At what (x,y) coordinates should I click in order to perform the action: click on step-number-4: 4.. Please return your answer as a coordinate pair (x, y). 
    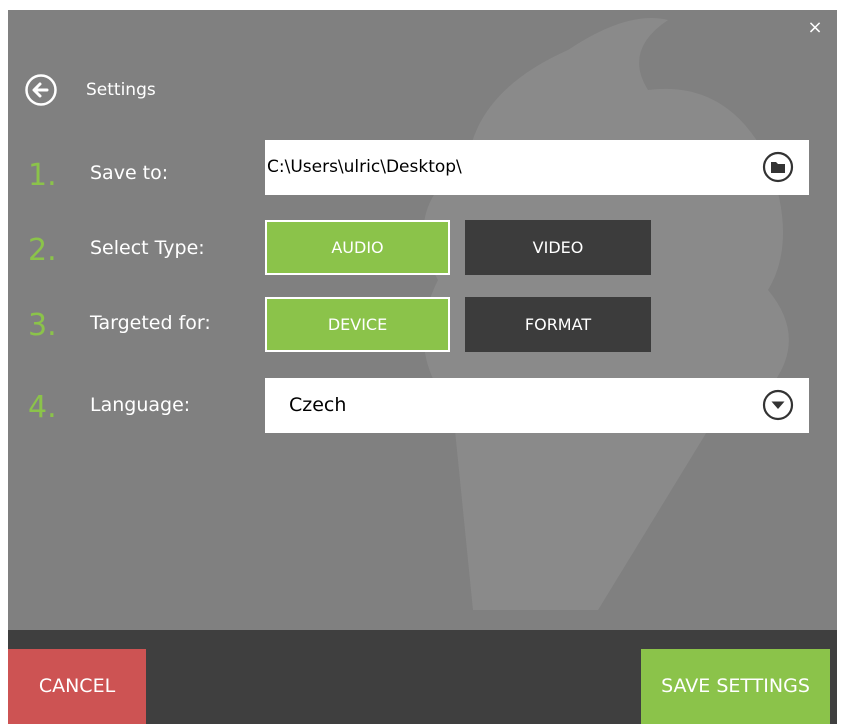
    Looking at the image, I should click on (42, 407).